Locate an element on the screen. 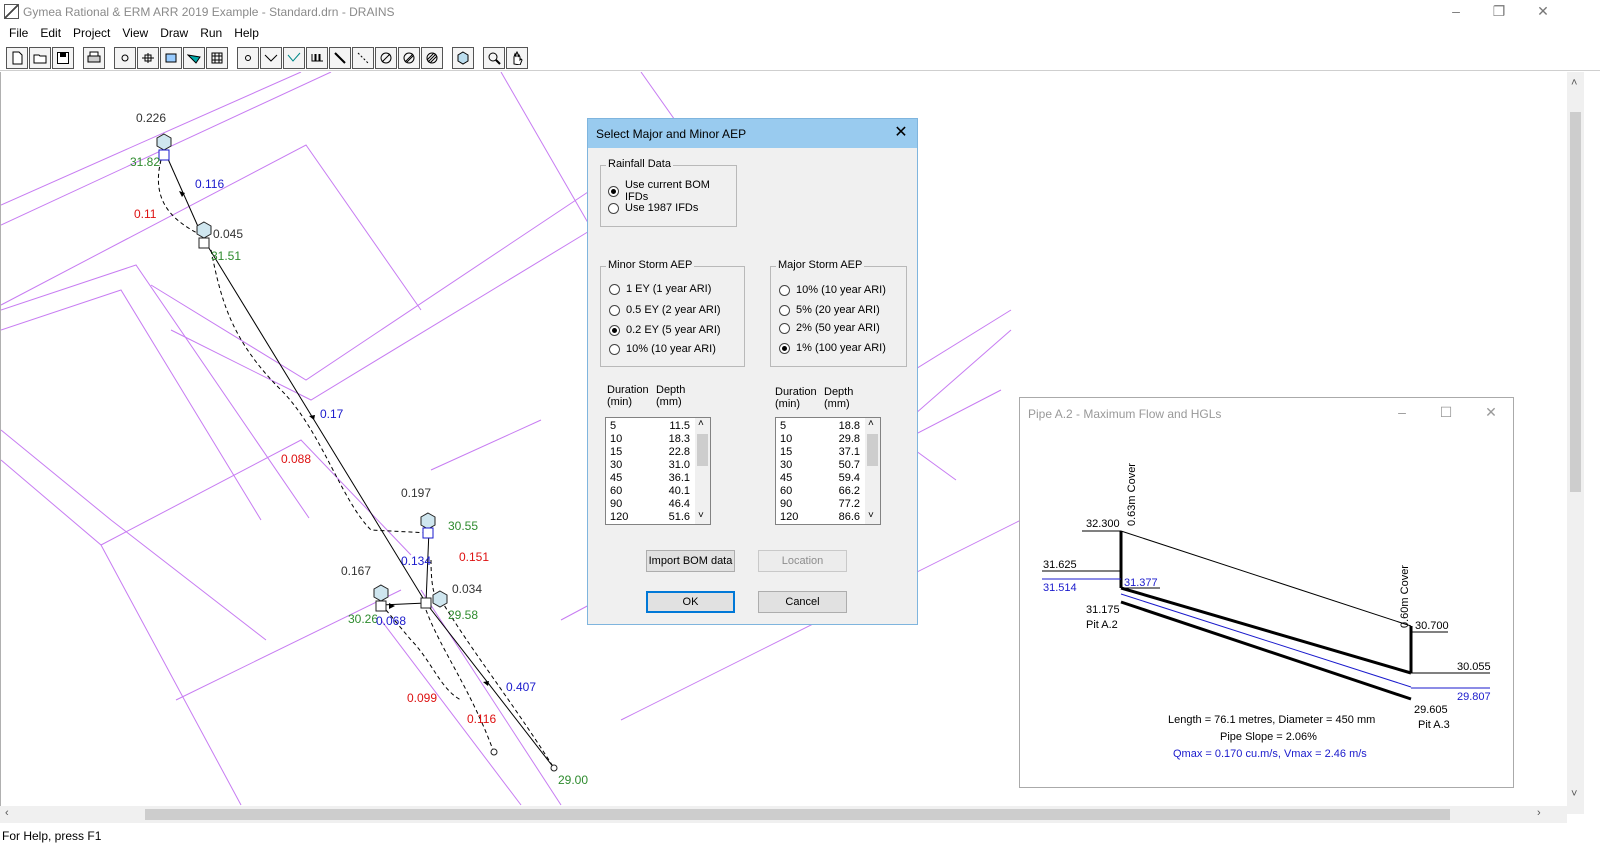 Image resolution: width=1600 pixels, height=858 pixels. save-icon is located at coordinates (63, 57).